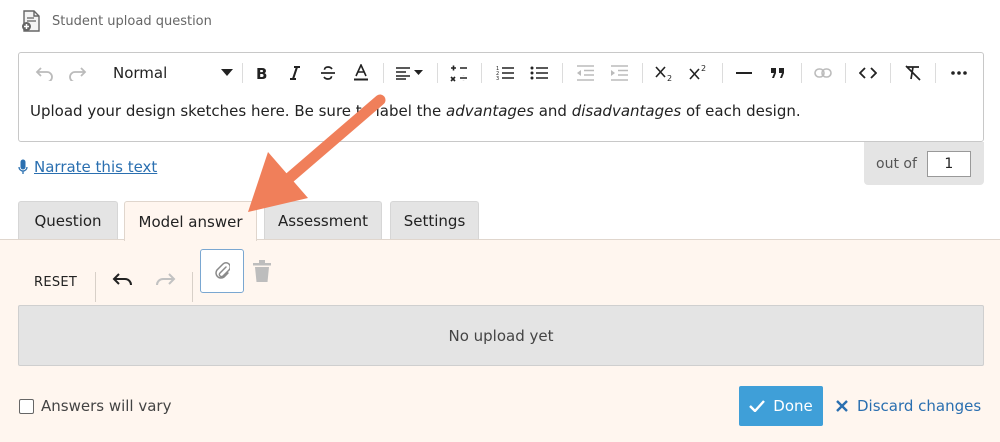  Describe the element at coordinates (959, 73) in the screenshot. I see `more-icon` at that location.